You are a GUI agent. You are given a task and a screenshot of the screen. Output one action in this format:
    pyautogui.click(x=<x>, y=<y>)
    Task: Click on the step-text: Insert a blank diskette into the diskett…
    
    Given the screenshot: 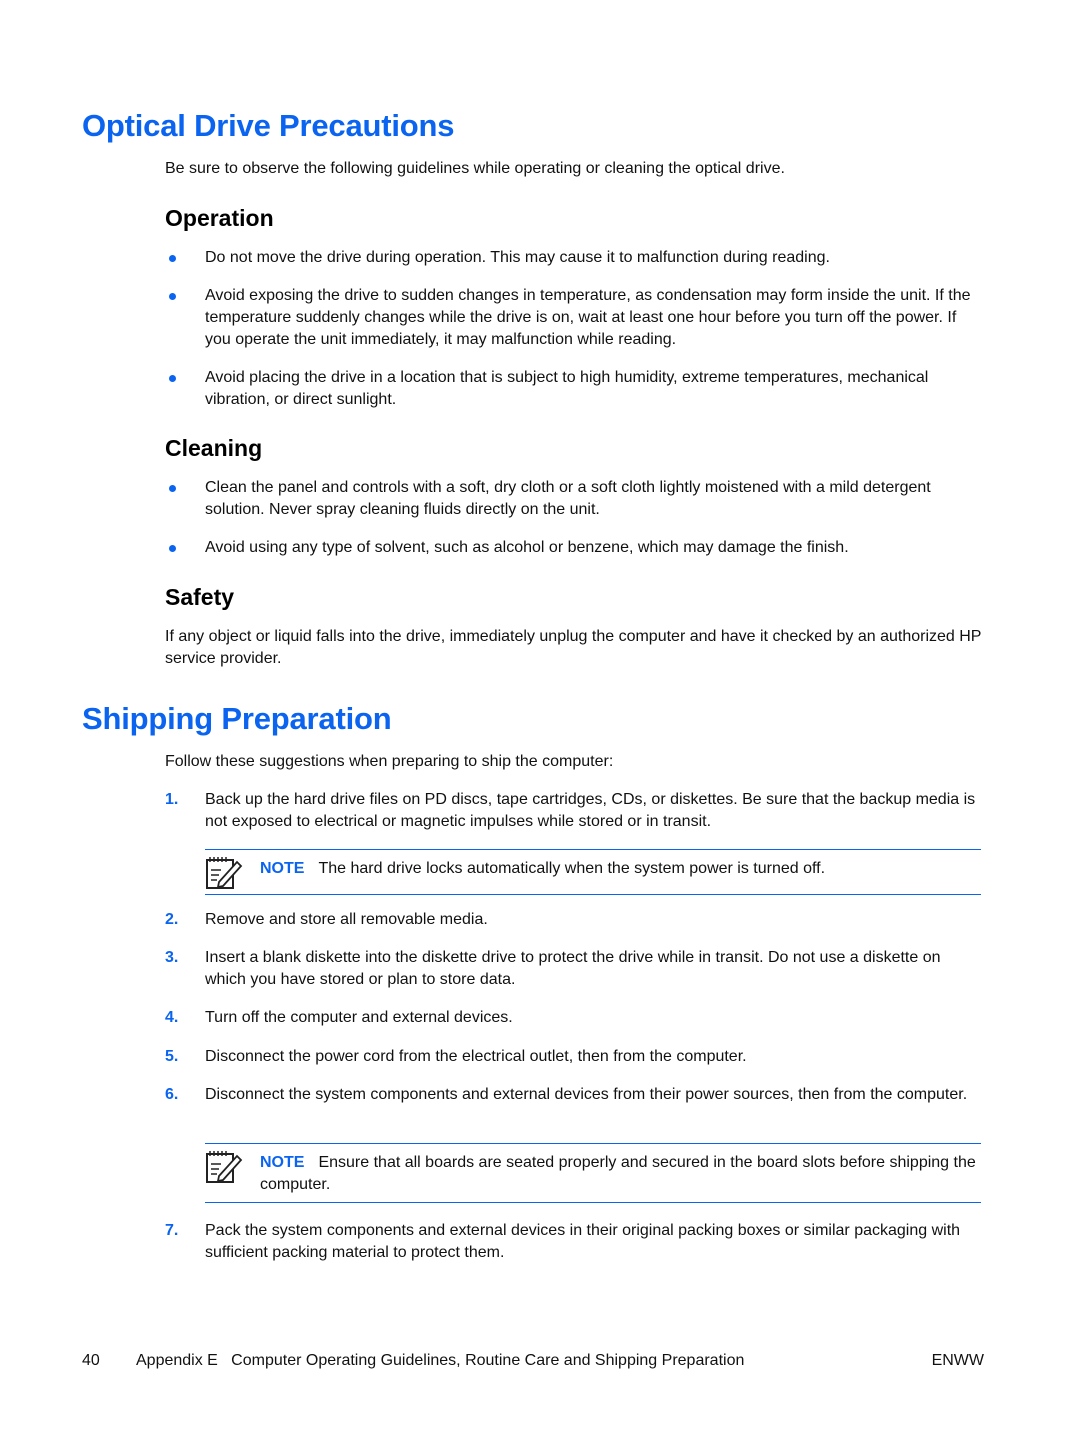 What is the action you would take?
    pyautogui.click(x=573, y=968)
    